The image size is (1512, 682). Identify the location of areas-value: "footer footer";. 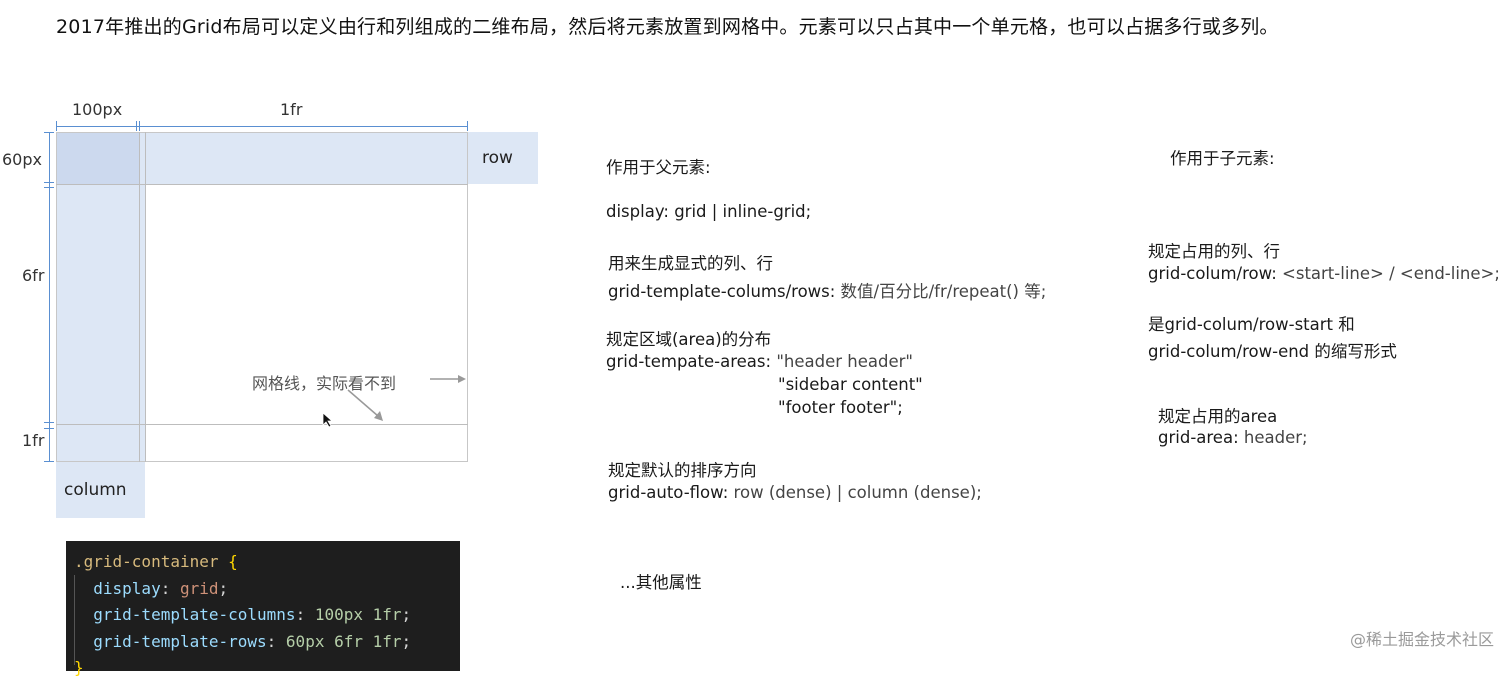
(840, 407).